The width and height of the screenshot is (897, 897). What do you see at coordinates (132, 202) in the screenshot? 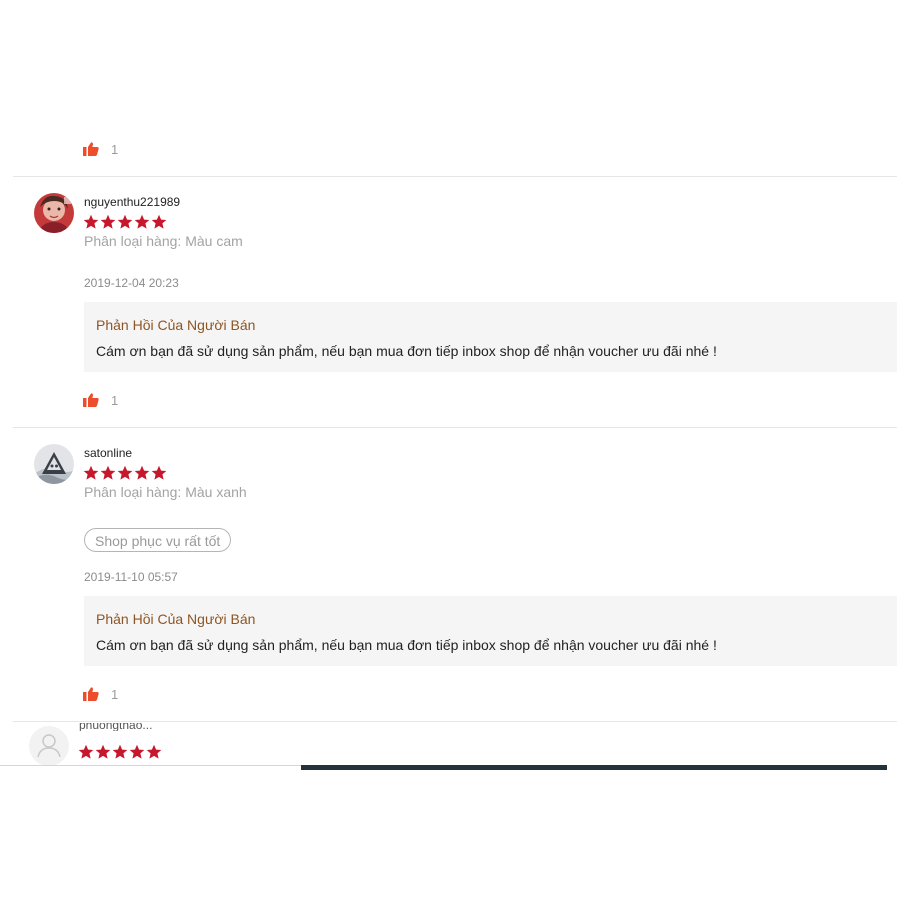
I see `review-author: nguyenthu221989` at bounding box center [132, 202].